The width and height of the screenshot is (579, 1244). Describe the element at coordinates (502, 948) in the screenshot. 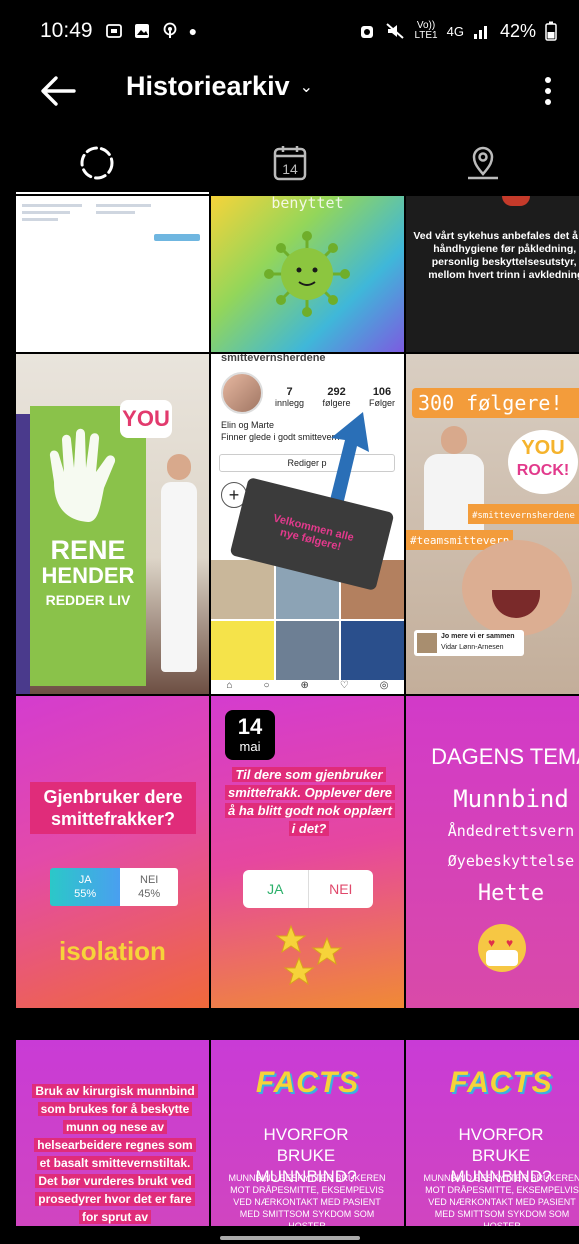

I see `mask-face-emoji: ♥ ♥` at that location.